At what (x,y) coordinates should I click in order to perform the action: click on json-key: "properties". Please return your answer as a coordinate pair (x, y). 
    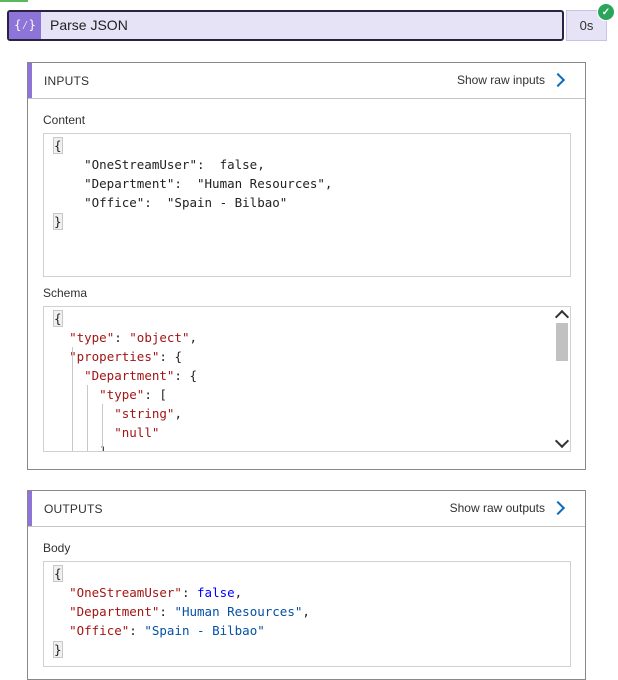
    Looking at the image, I should click on (114, 356).